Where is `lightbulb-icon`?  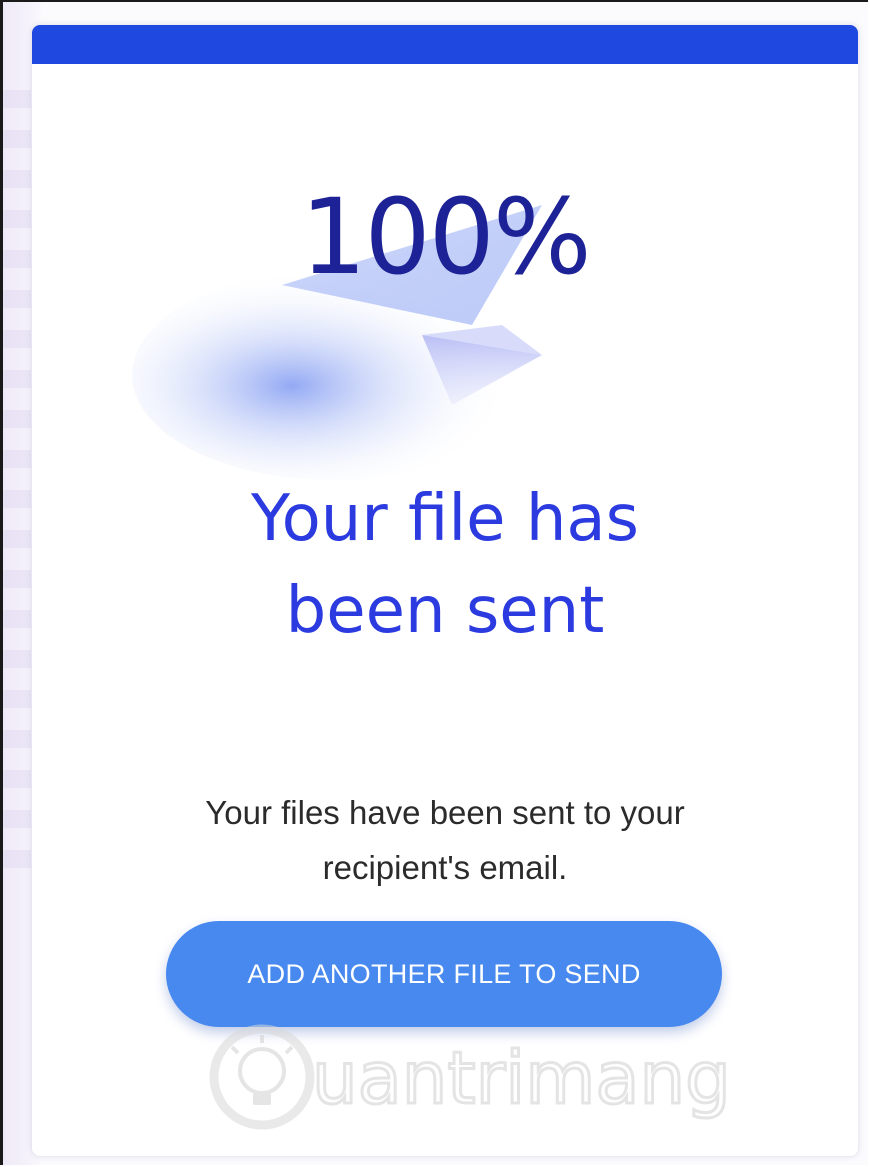
lightbulb-icon is located at coordinates (262, 1077).